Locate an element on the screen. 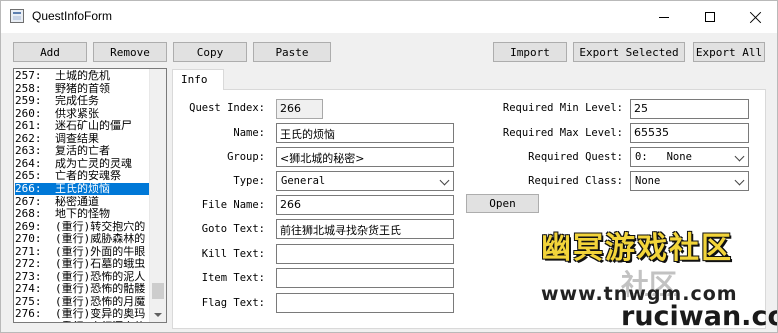 Image resolution: width=778 pixels, height=333 pixels. minimize-icon is located at coordinates (664, 17).